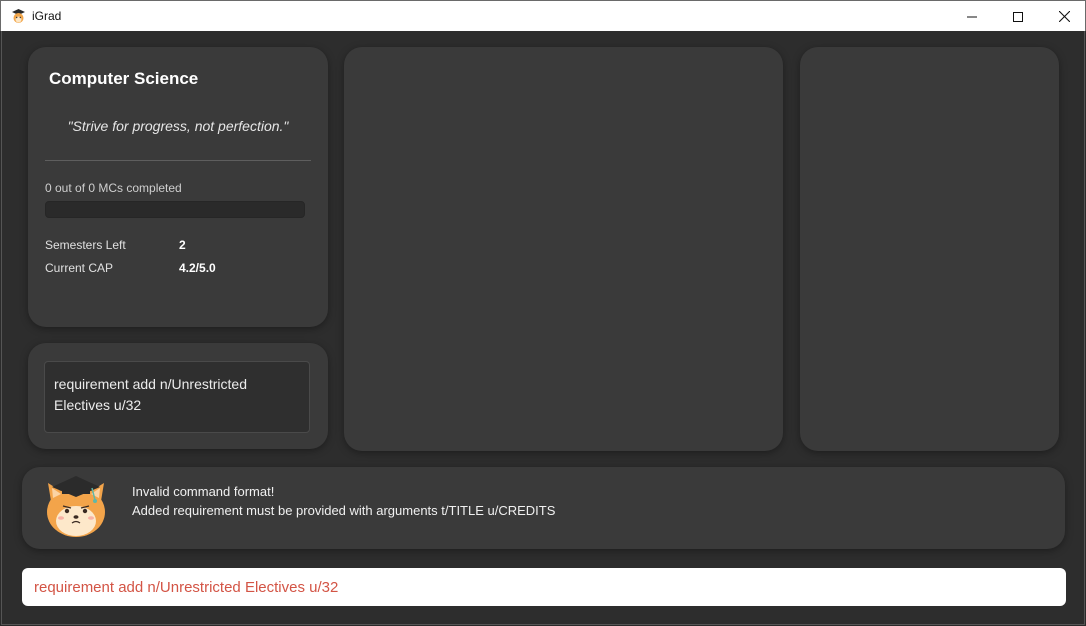 This screenshot has width=1086, height=626. I want to click on command-input, so click(544, 587).